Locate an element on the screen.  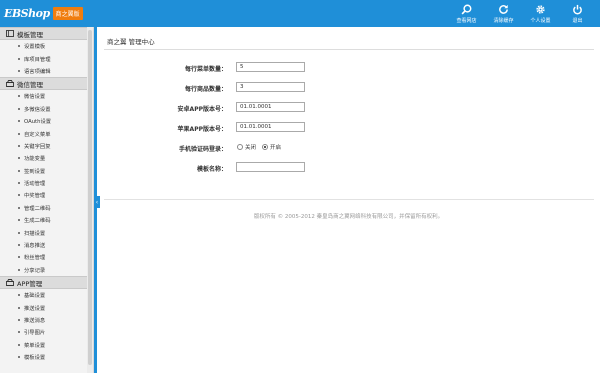
app-icon is located at coordinates (10, 282).